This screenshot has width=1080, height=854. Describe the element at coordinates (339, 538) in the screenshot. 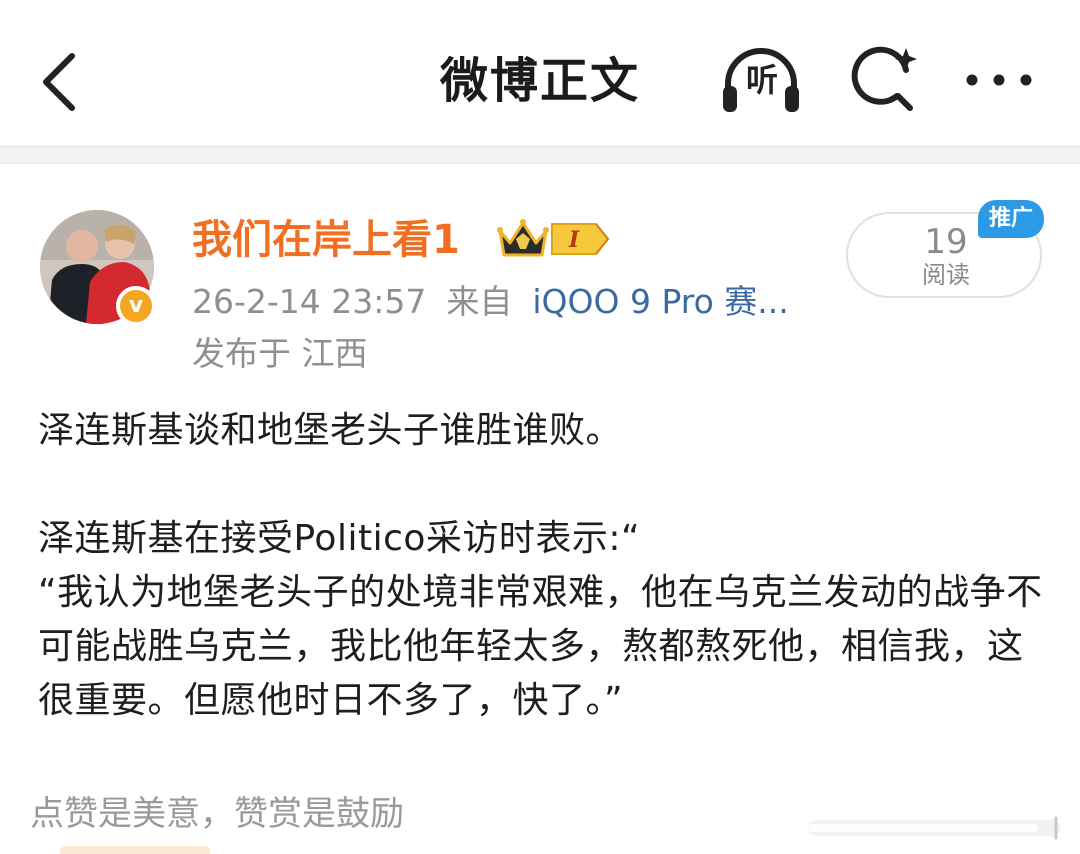

I see `post-paragraph: 泽连斯基在接受Politico采访时表示:“` at that location.